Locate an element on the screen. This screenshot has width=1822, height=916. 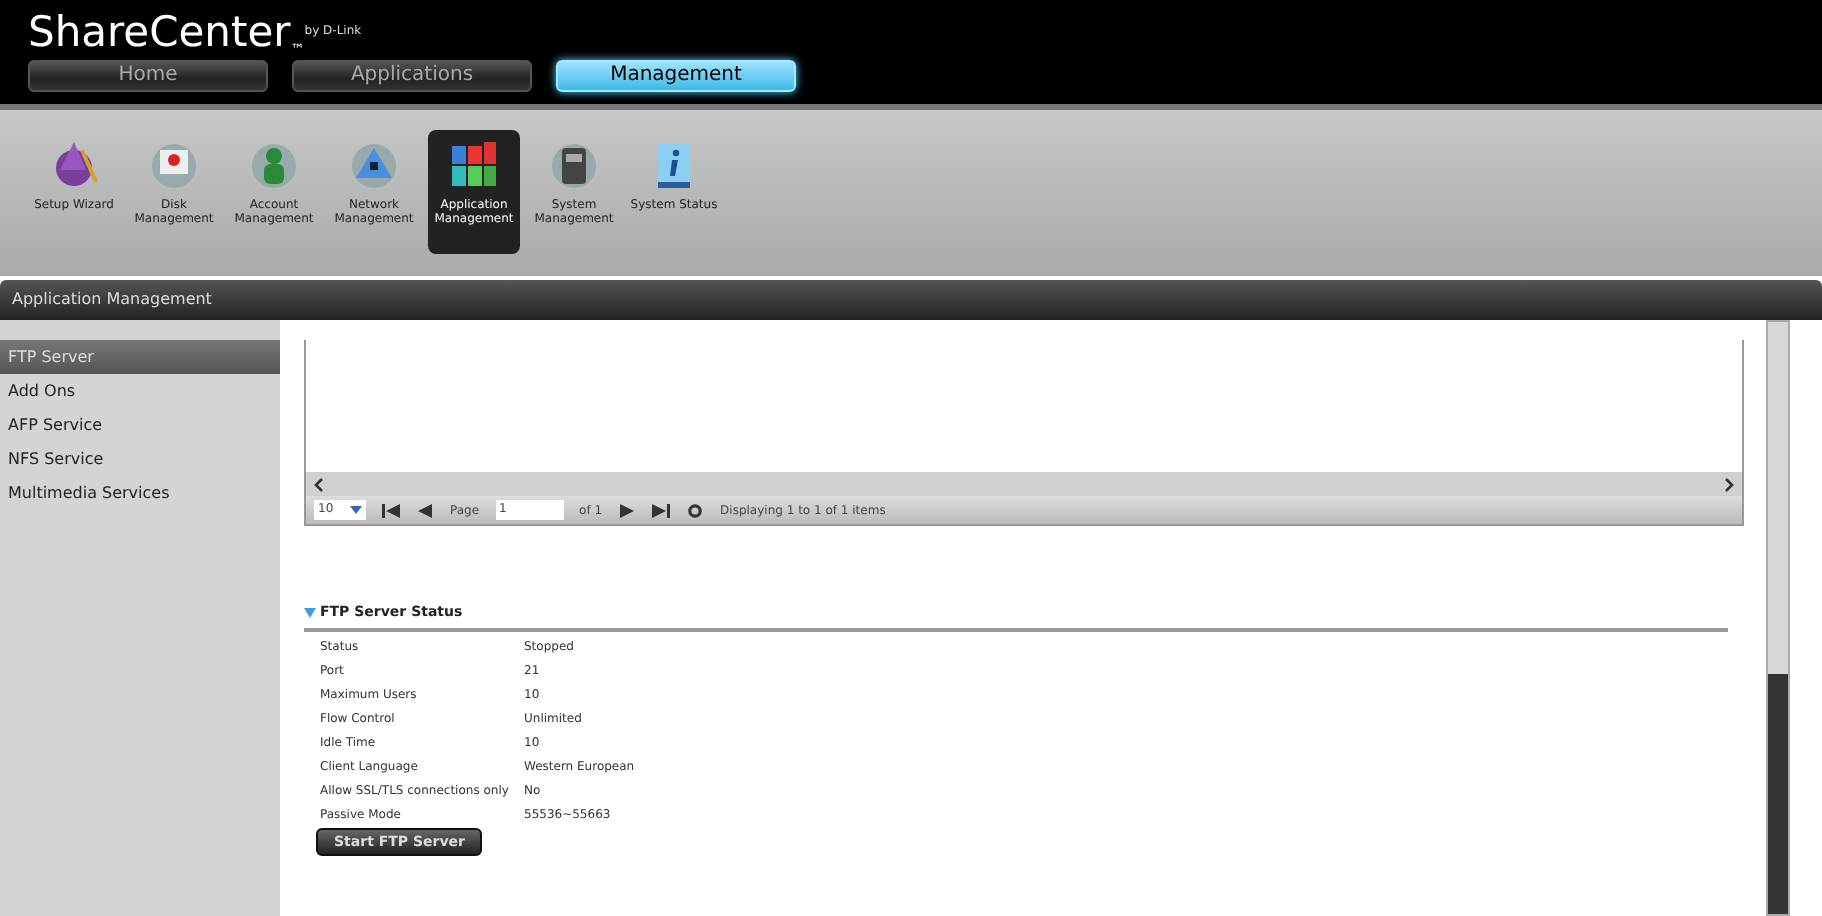
nav-tab: Applications is located at coordinates (412, 76).